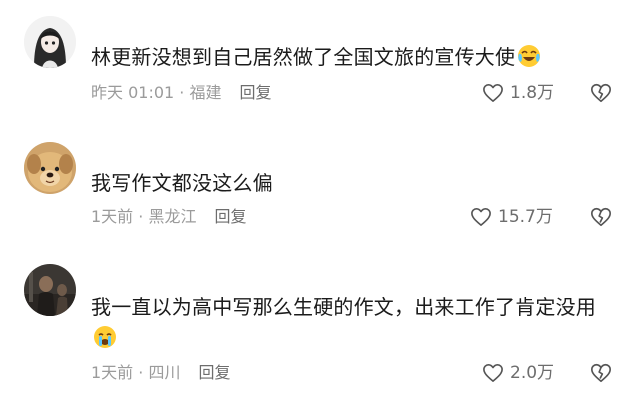 This screenshot has width=640, height=401. I want to click on like-count: 2.0万, so click(532, 373).